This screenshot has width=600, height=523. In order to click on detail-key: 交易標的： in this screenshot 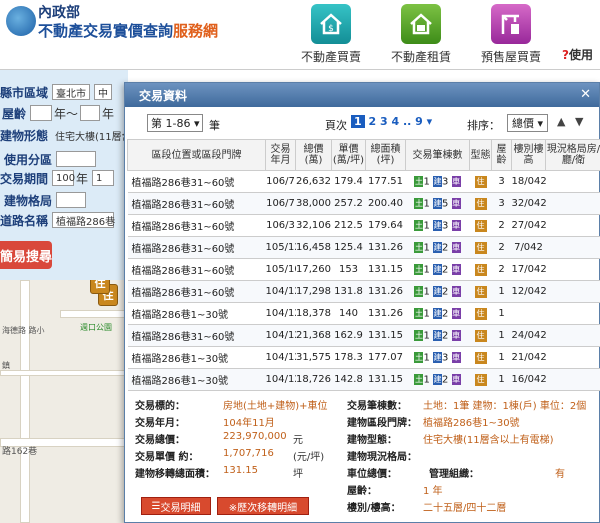, I will do `click(160, 406)`.